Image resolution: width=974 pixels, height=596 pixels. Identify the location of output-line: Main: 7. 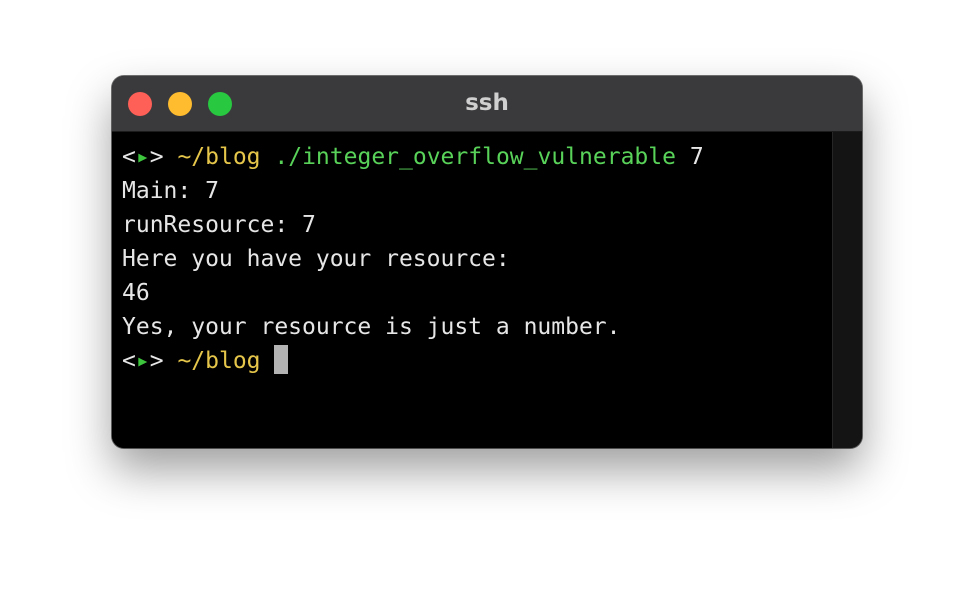
(170, 191).